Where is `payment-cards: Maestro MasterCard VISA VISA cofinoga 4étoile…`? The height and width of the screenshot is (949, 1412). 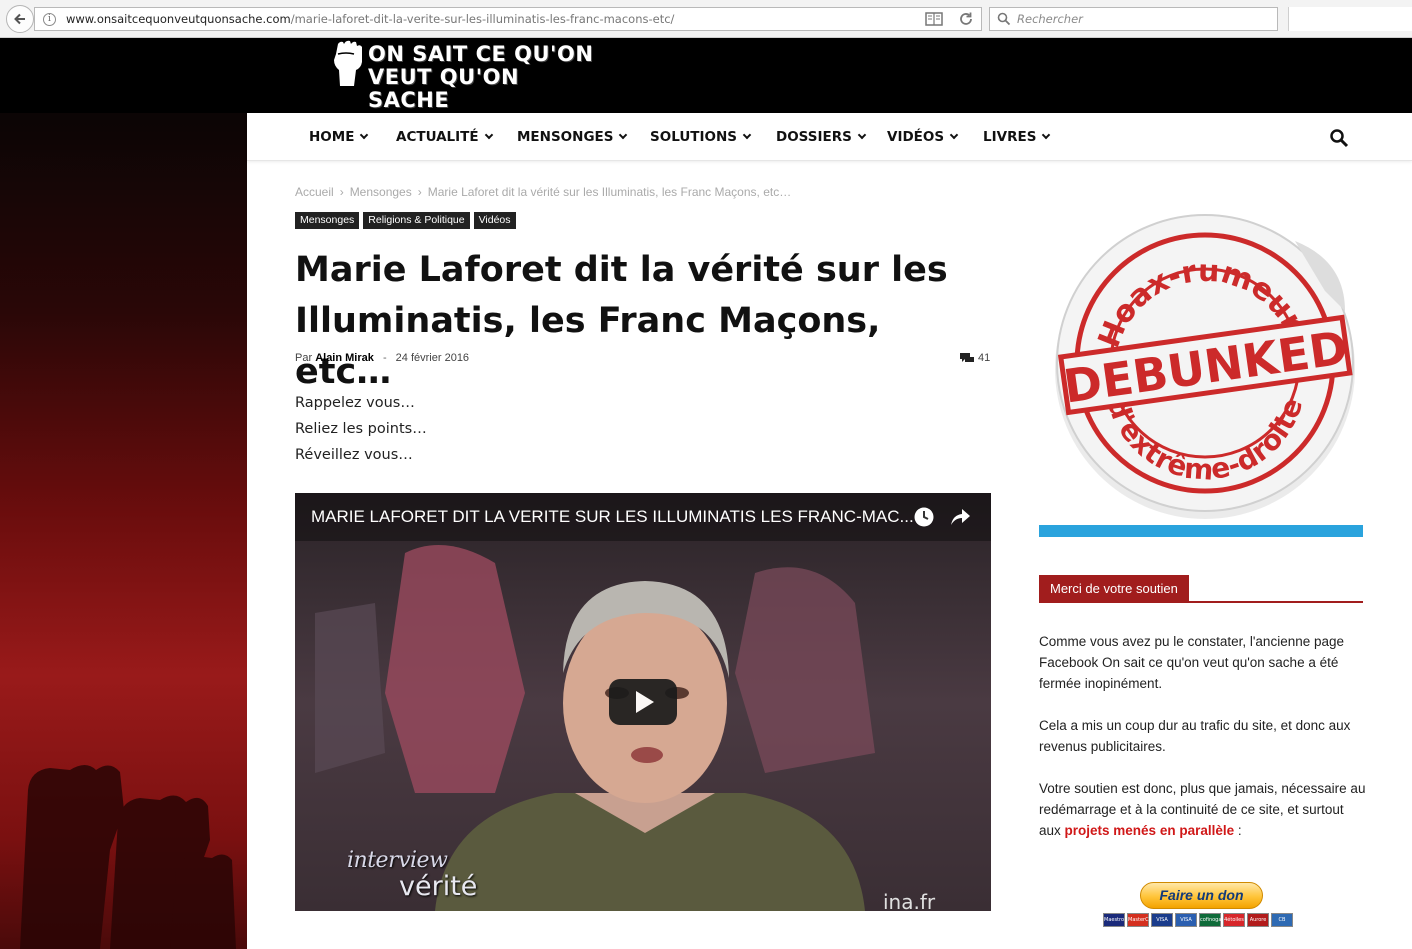 payment-cards: Maestro MasterCard VISA VISA cofinoga 4étoile… is located at coordinates (1198, 920).